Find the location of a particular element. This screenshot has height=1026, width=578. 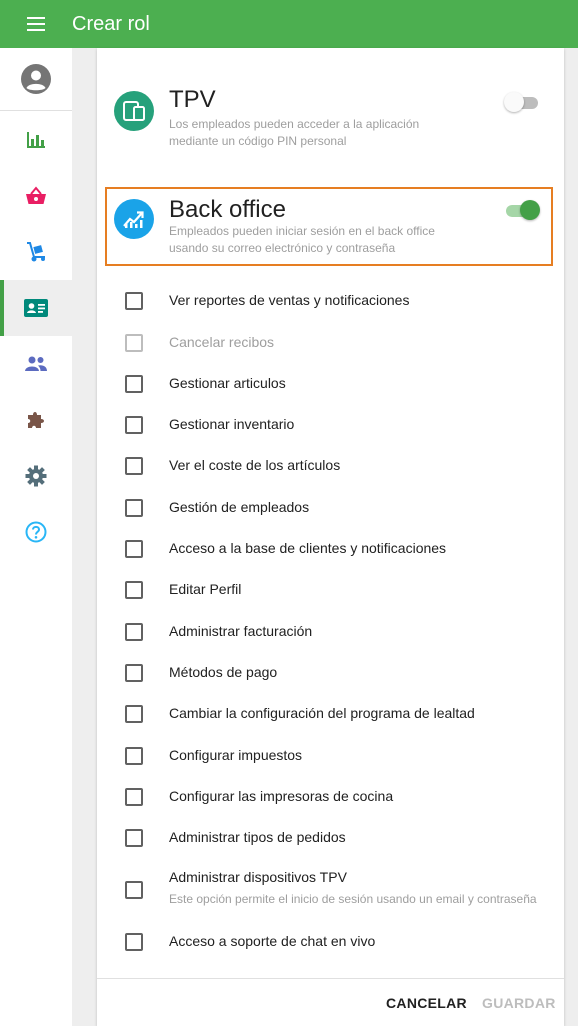

permission-item: Editar Perfil is located at coordinates (330, 590).